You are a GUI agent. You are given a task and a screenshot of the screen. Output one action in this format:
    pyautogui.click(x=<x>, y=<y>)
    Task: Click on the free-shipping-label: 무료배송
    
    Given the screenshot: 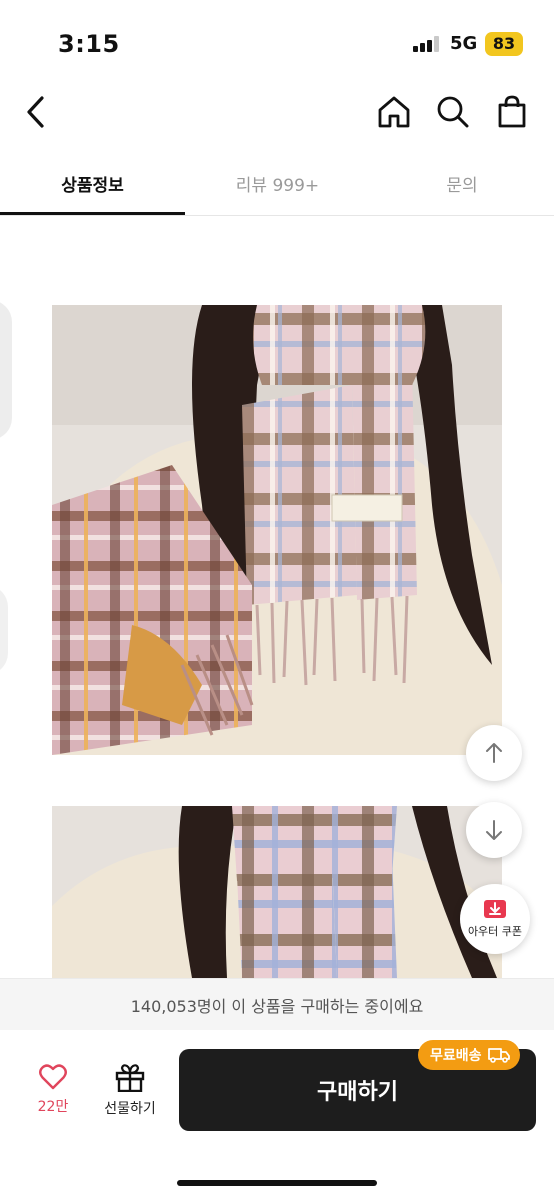 What is the action you would take?
    pyautogui.click(x=456, y=1056)
    